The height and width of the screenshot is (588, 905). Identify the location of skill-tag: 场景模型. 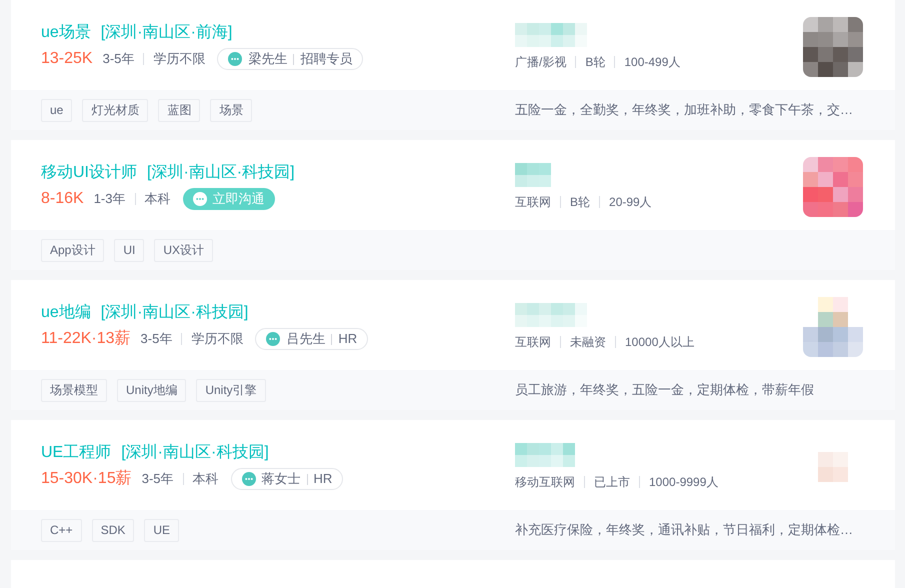
(74, 390).